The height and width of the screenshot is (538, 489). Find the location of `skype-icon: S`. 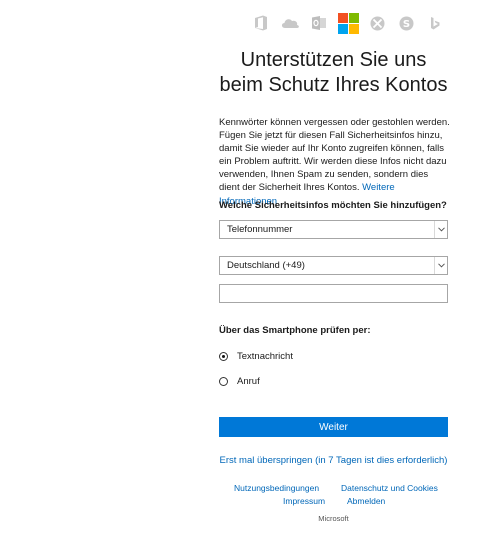

skype-icon: S is located at coordinates (406, 23).